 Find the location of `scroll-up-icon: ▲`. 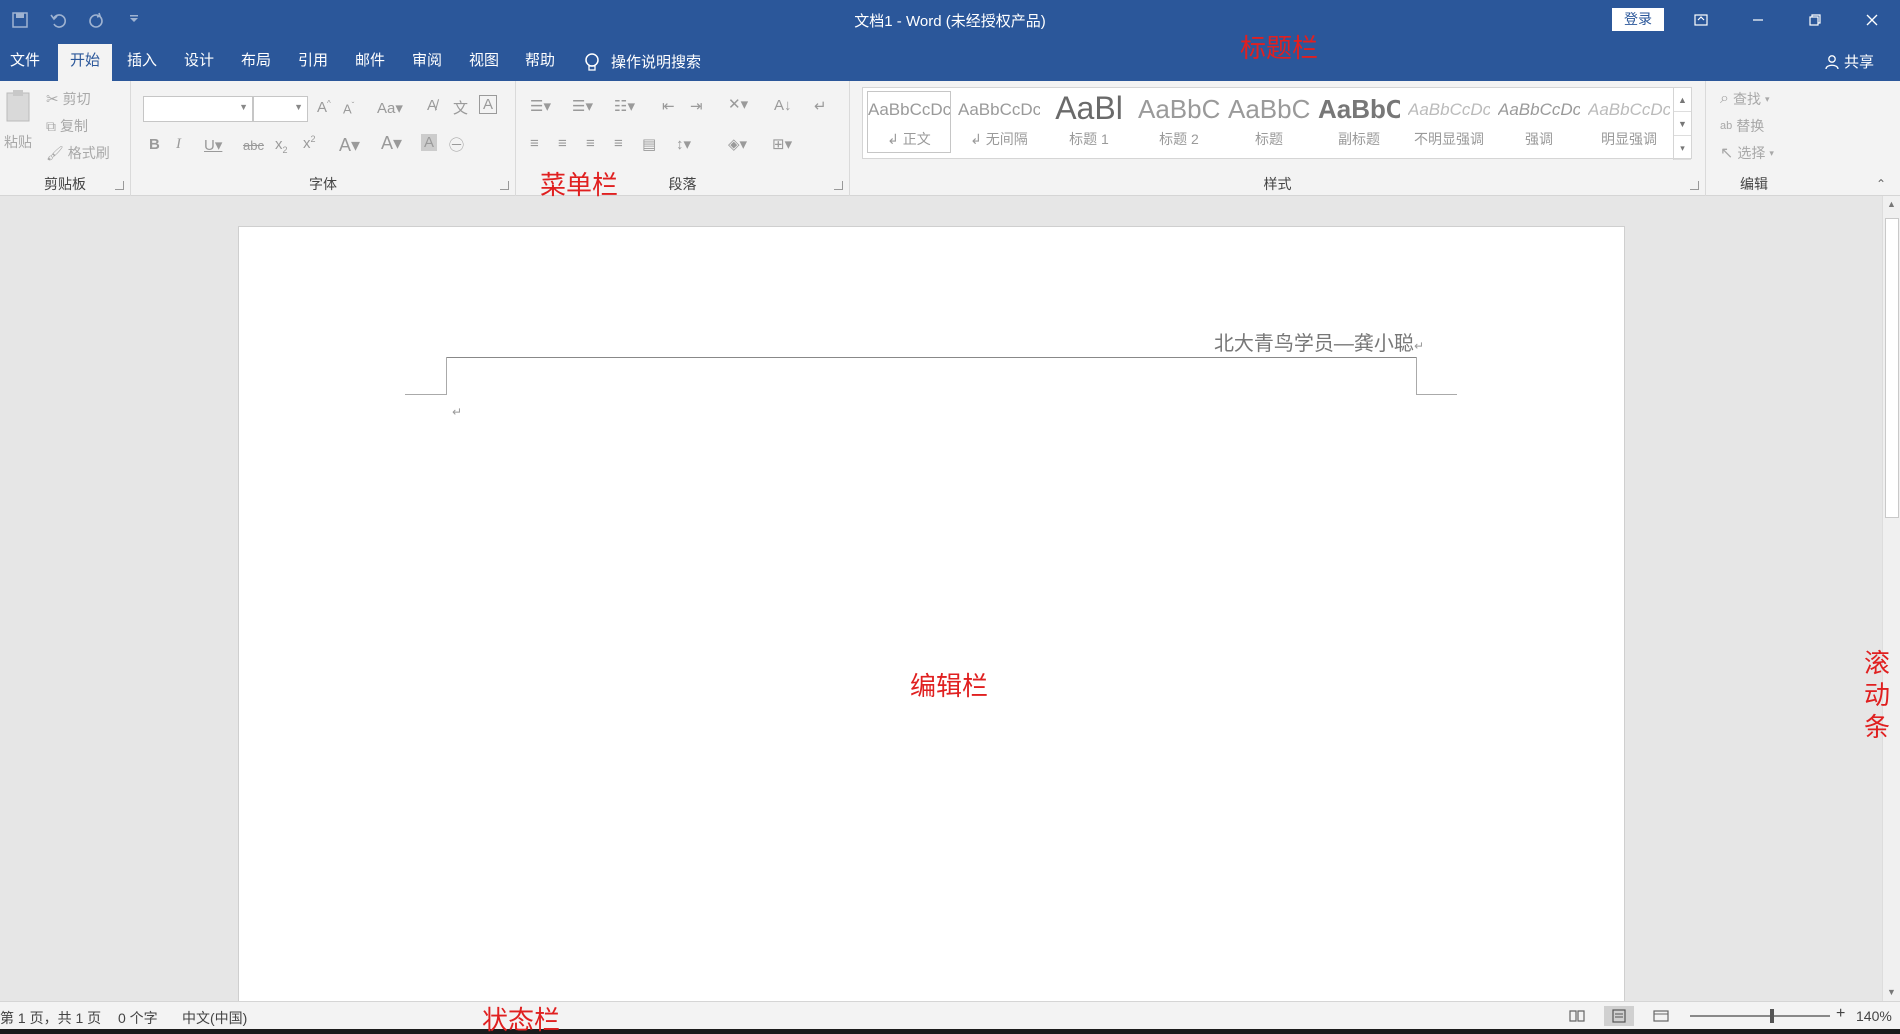

scroll-up-icon: ▲ is located at coordinates (1891, 204).